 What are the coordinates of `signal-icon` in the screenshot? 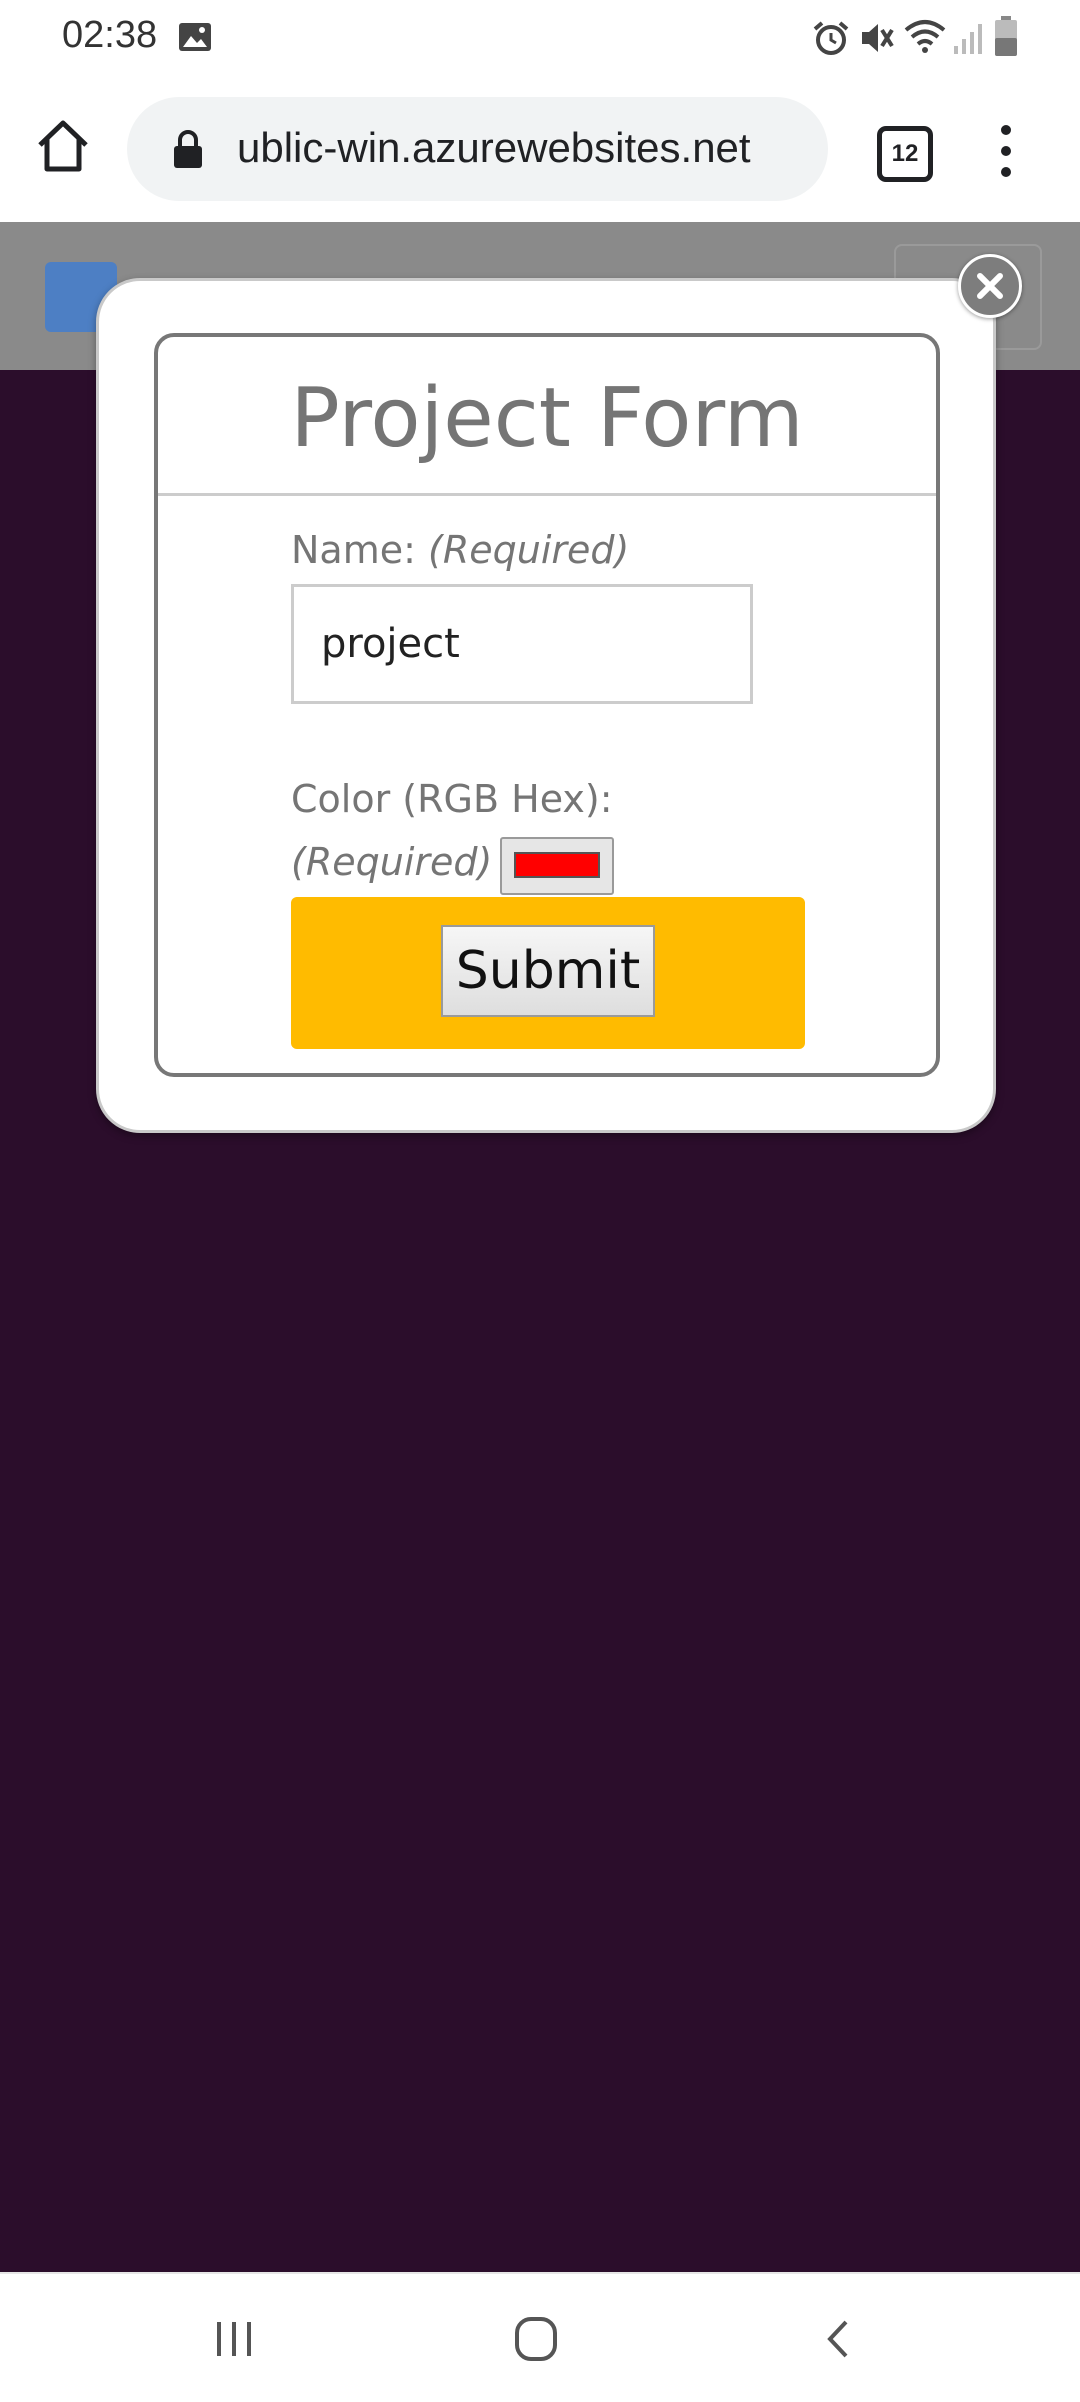 It's located at (968, 39).